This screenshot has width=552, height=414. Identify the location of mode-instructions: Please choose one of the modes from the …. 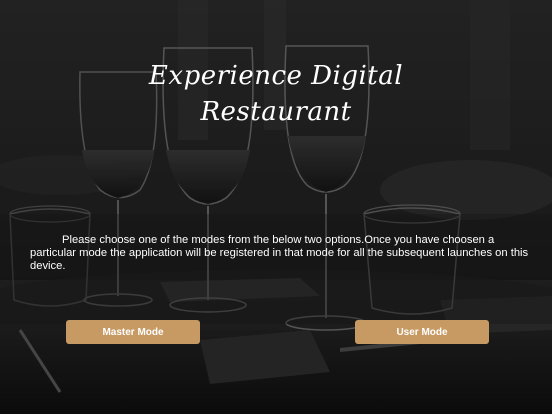
(279, 253).